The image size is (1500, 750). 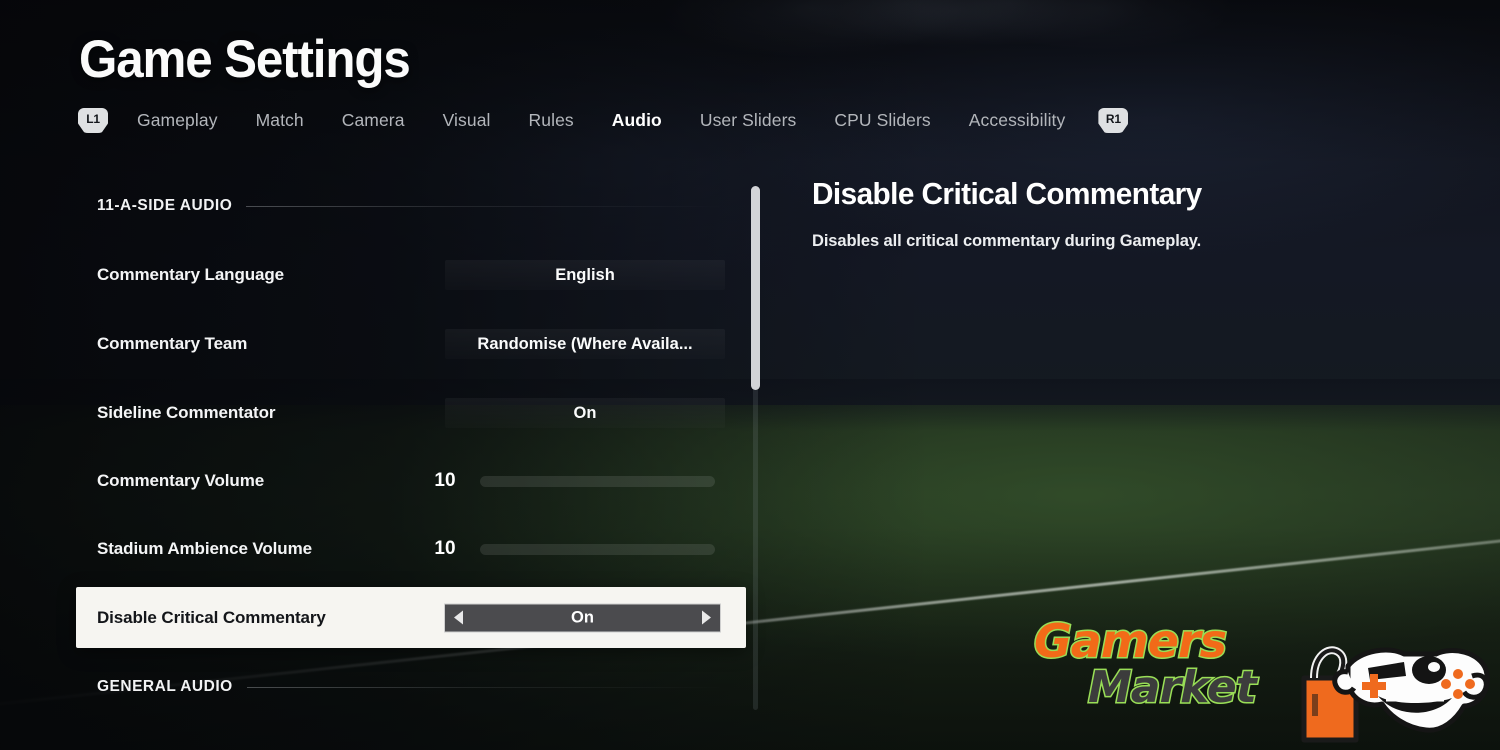 What do you see at coordinates (882, 120) in the screenshot?
I see `tab-cpu-sliders: CPU Sliders` at bounding box center [882, 120].